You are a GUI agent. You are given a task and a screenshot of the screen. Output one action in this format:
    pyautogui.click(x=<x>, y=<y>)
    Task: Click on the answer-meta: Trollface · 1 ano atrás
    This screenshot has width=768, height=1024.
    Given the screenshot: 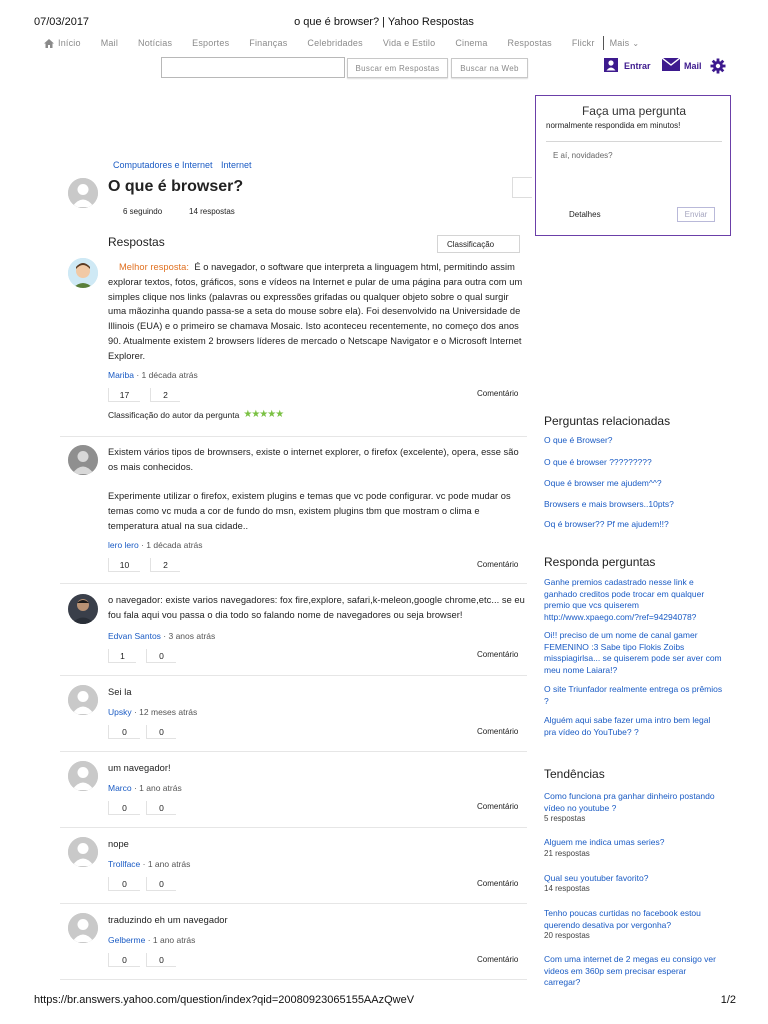 What is the action you would take?
    pyautogui.click(x=149, y=864)
    